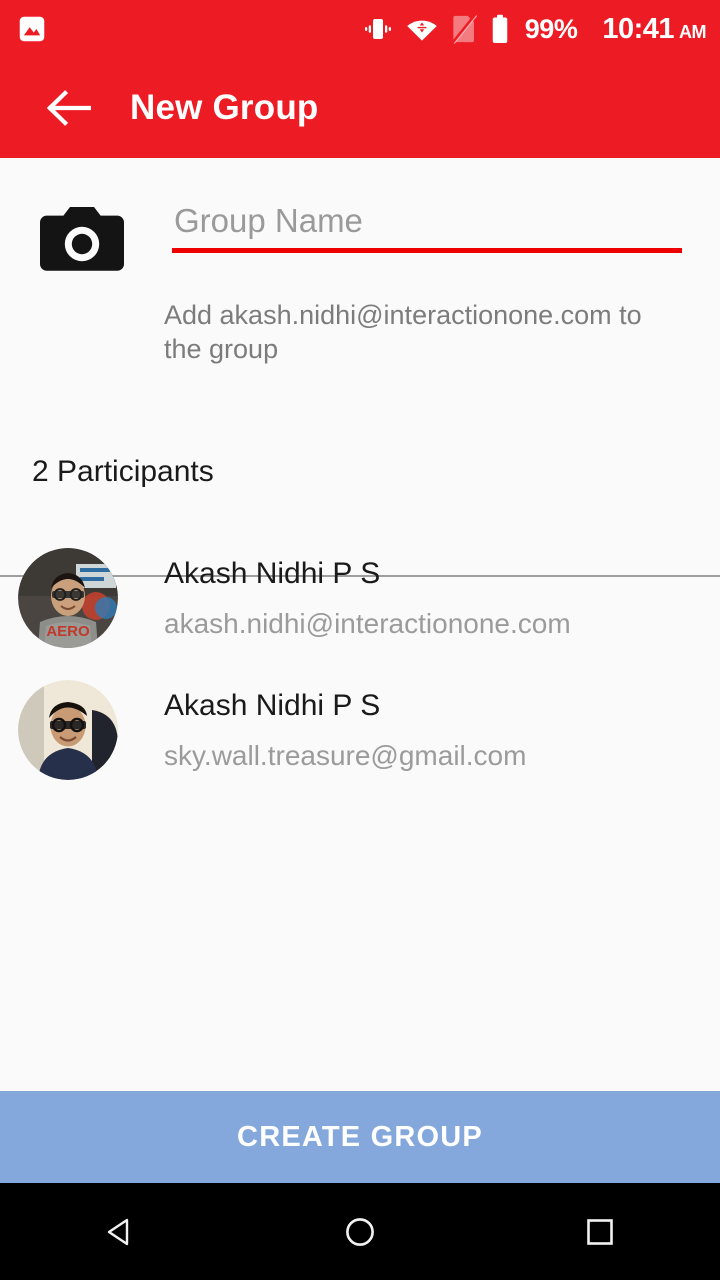 Image resolution: width=720 pixels, height=1280 pixels. I want to click on wifi-icon, so click(422, 29).